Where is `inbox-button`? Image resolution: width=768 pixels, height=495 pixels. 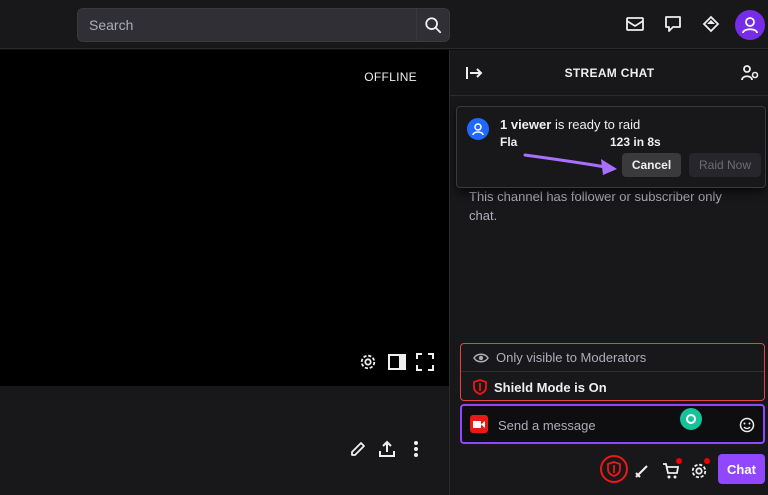
inbox-button is located at coordinates (635, 24).